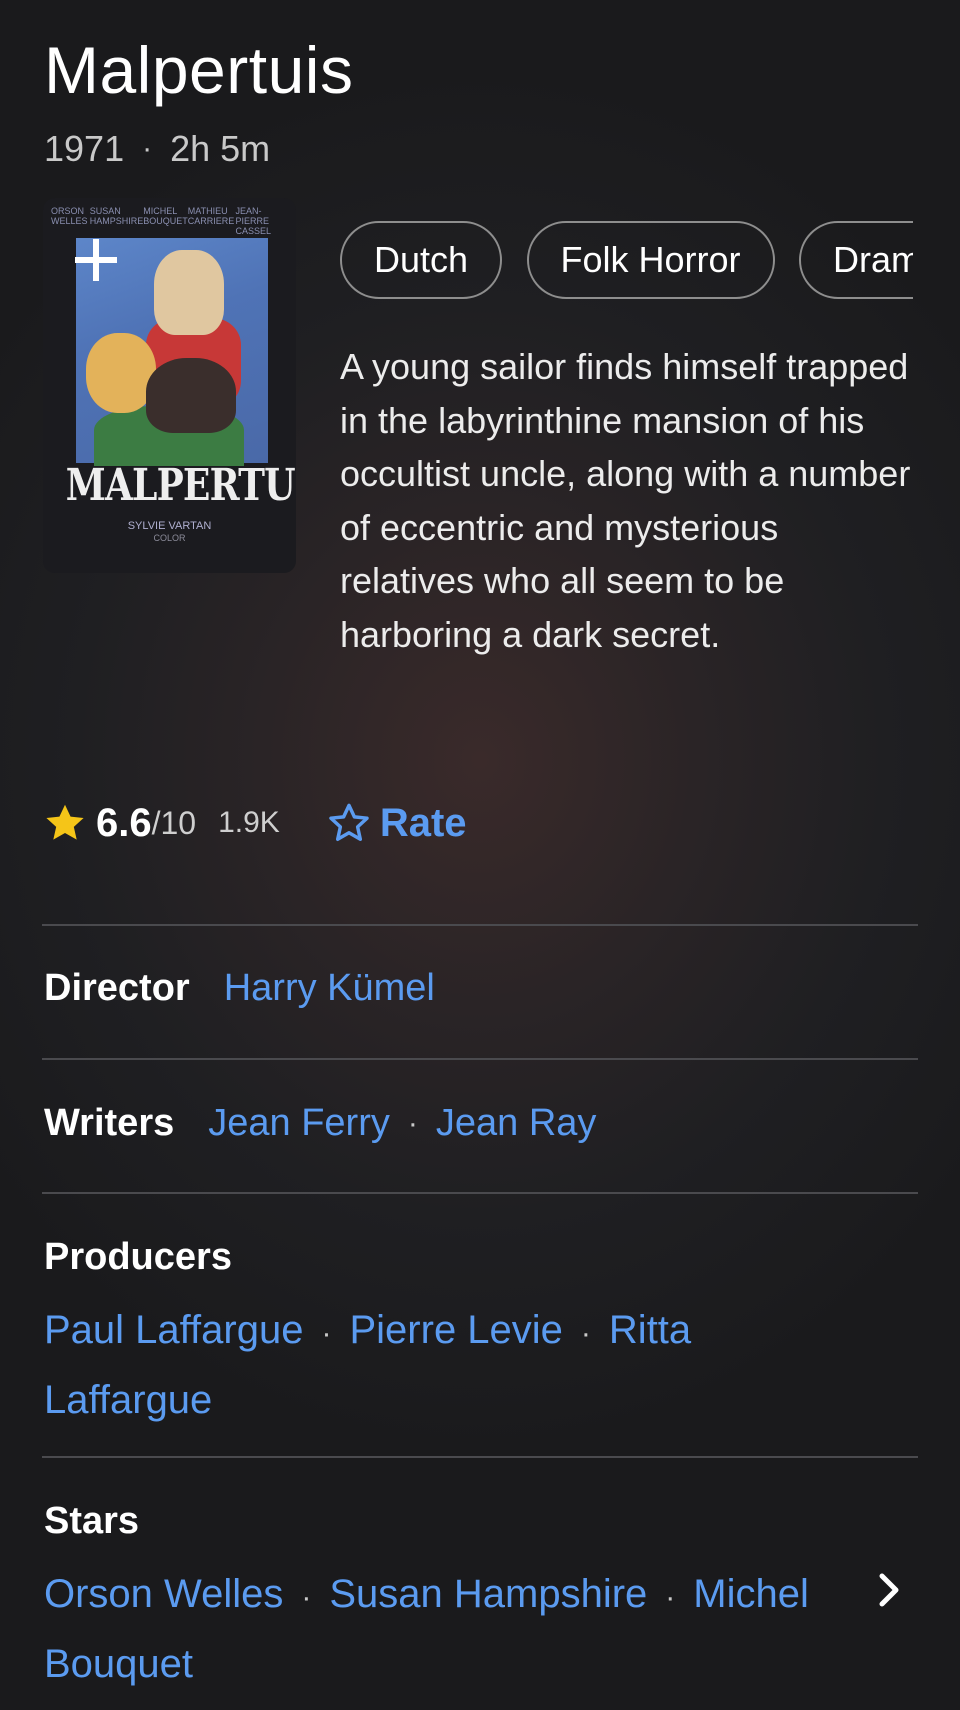 The width and height of the screenshot is (960, 1710). Describe the element at coordinates (174, 822) in the screenshot. I see `rating-max: /10` at that location.